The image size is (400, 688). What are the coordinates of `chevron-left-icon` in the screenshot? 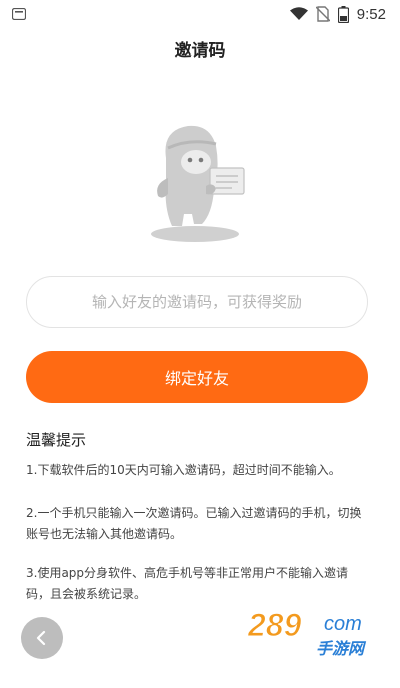 It's located at (41, 638).